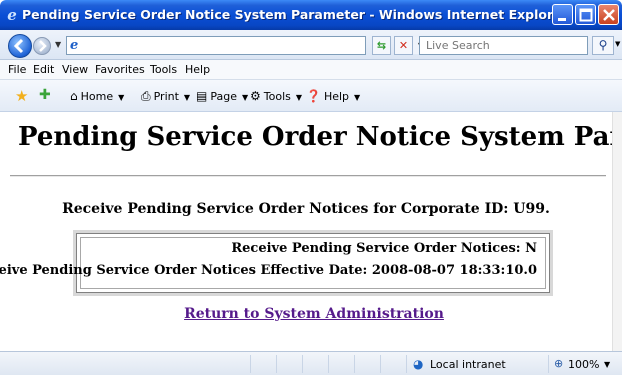 This screenshot has height=375, width=622. Describe the element at coordinates (121, 97) in the screenshot. I see `home-dropdown-icon: ▼` at that location.